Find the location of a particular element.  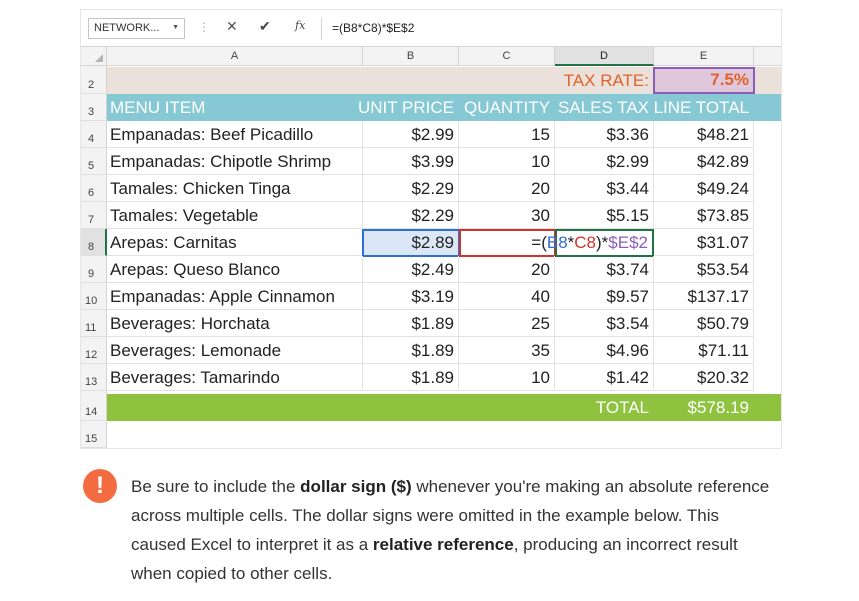

column-header-b: B is located at coordinates (411, 56).